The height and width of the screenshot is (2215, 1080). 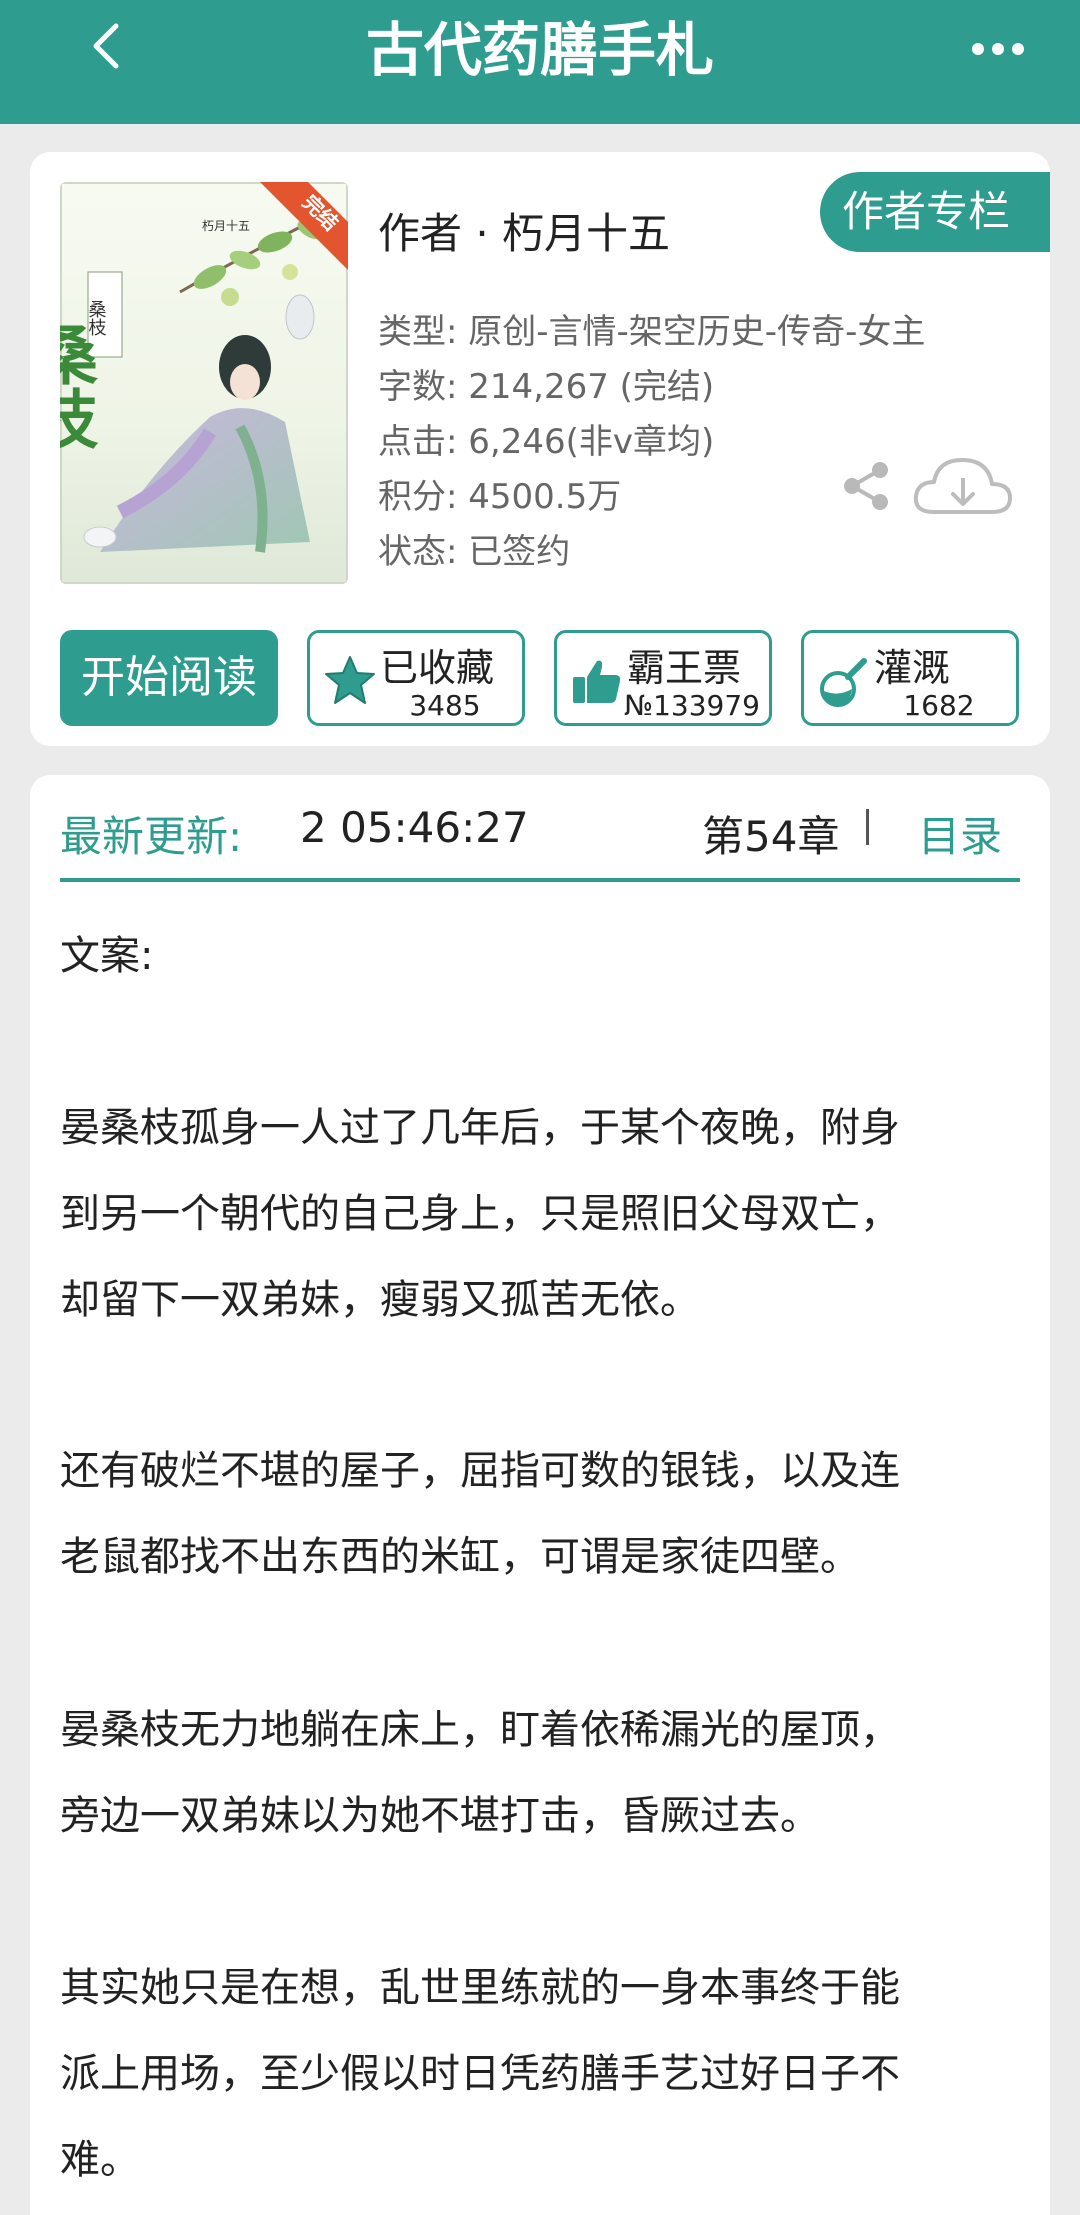 What do you see at coordinates (480, 1471) in the screenshot?
I see `synopsis-line: 还有破烂不堪的屋子，屈指可数的银钱，以及连` at bounding box center [480, 1471].